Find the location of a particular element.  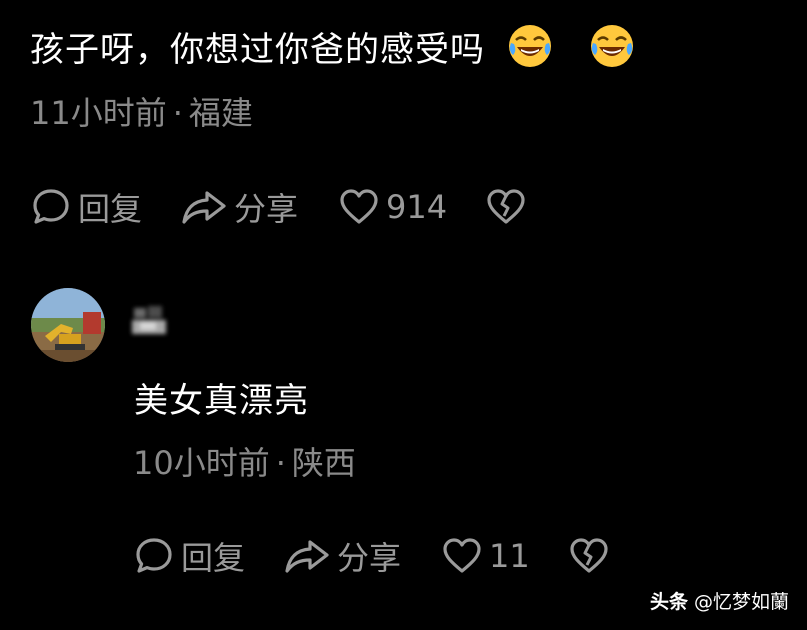

reply-meta: 10小时前 · 陕西 is located at coordinates (244, 463).